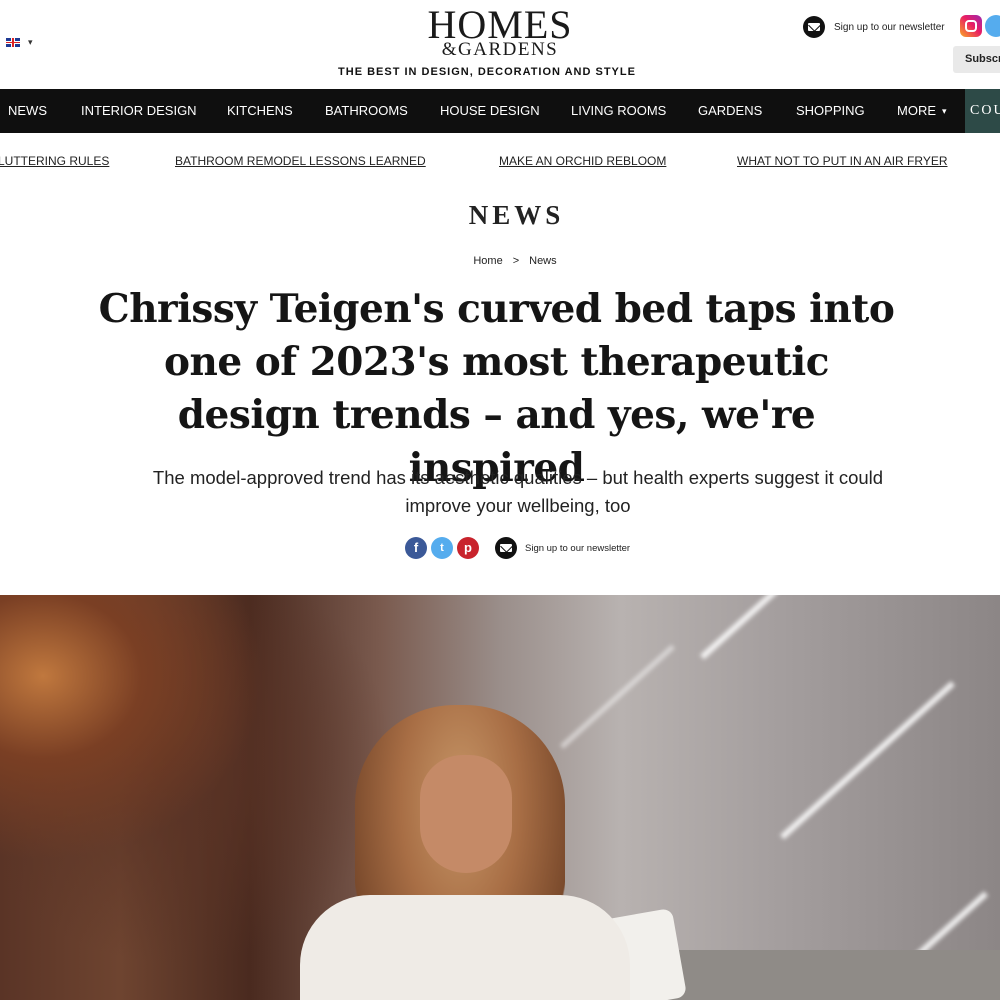  What do you see at coordinates (889, 27) in the screenshot?
I see `header-newsletter-label: Sign up to our newsletter` at bounding box center [889, 27].